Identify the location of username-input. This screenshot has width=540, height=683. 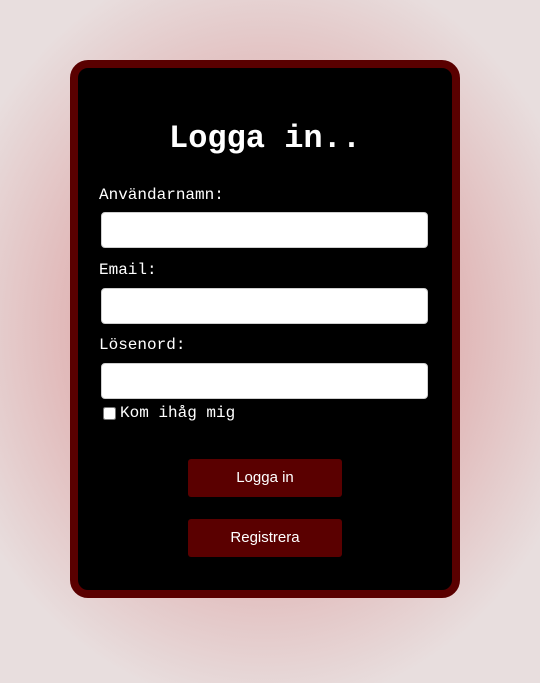
(264, 230).